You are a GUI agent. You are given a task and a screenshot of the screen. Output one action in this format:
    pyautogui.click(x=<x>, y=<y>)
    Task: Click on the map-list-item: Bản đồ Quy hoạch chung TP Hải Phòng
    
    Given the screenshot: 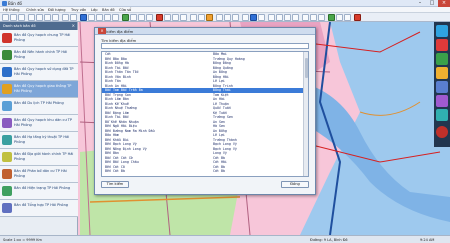 What is the action you would take?
    pyautogui.click(x=39, y=38)
    